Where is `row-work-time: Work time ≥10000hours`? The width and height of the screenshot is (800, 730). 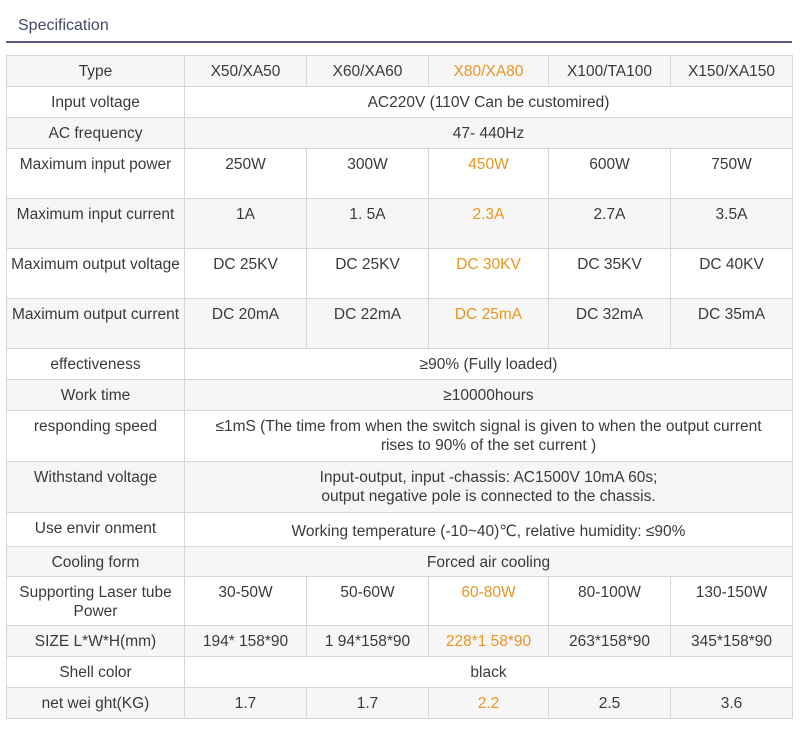
row-work-time: Work time ≥10000hours is located at coordinates (399, 395).